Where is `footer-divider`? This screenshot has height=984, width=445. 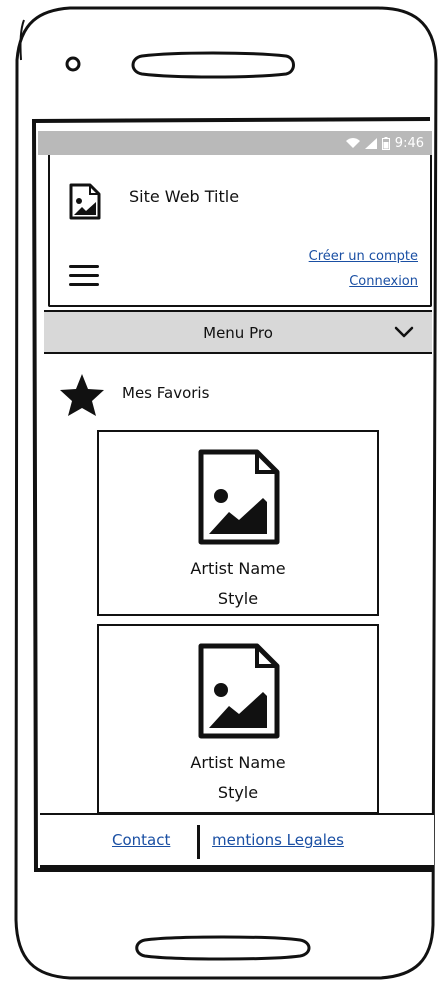 footer-divider is located at coordinates (198, 842).